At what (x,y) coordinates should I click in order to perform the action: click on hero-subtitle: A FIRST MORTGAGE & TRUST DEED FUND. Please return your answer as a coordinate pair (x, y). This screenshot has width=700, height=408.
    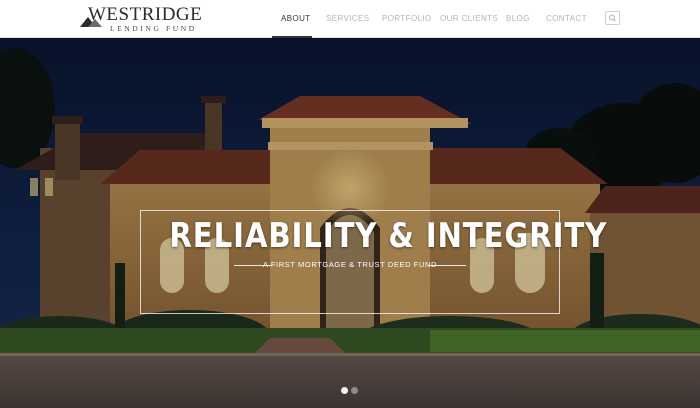
    Looking at the image, I should click on (350, 264).